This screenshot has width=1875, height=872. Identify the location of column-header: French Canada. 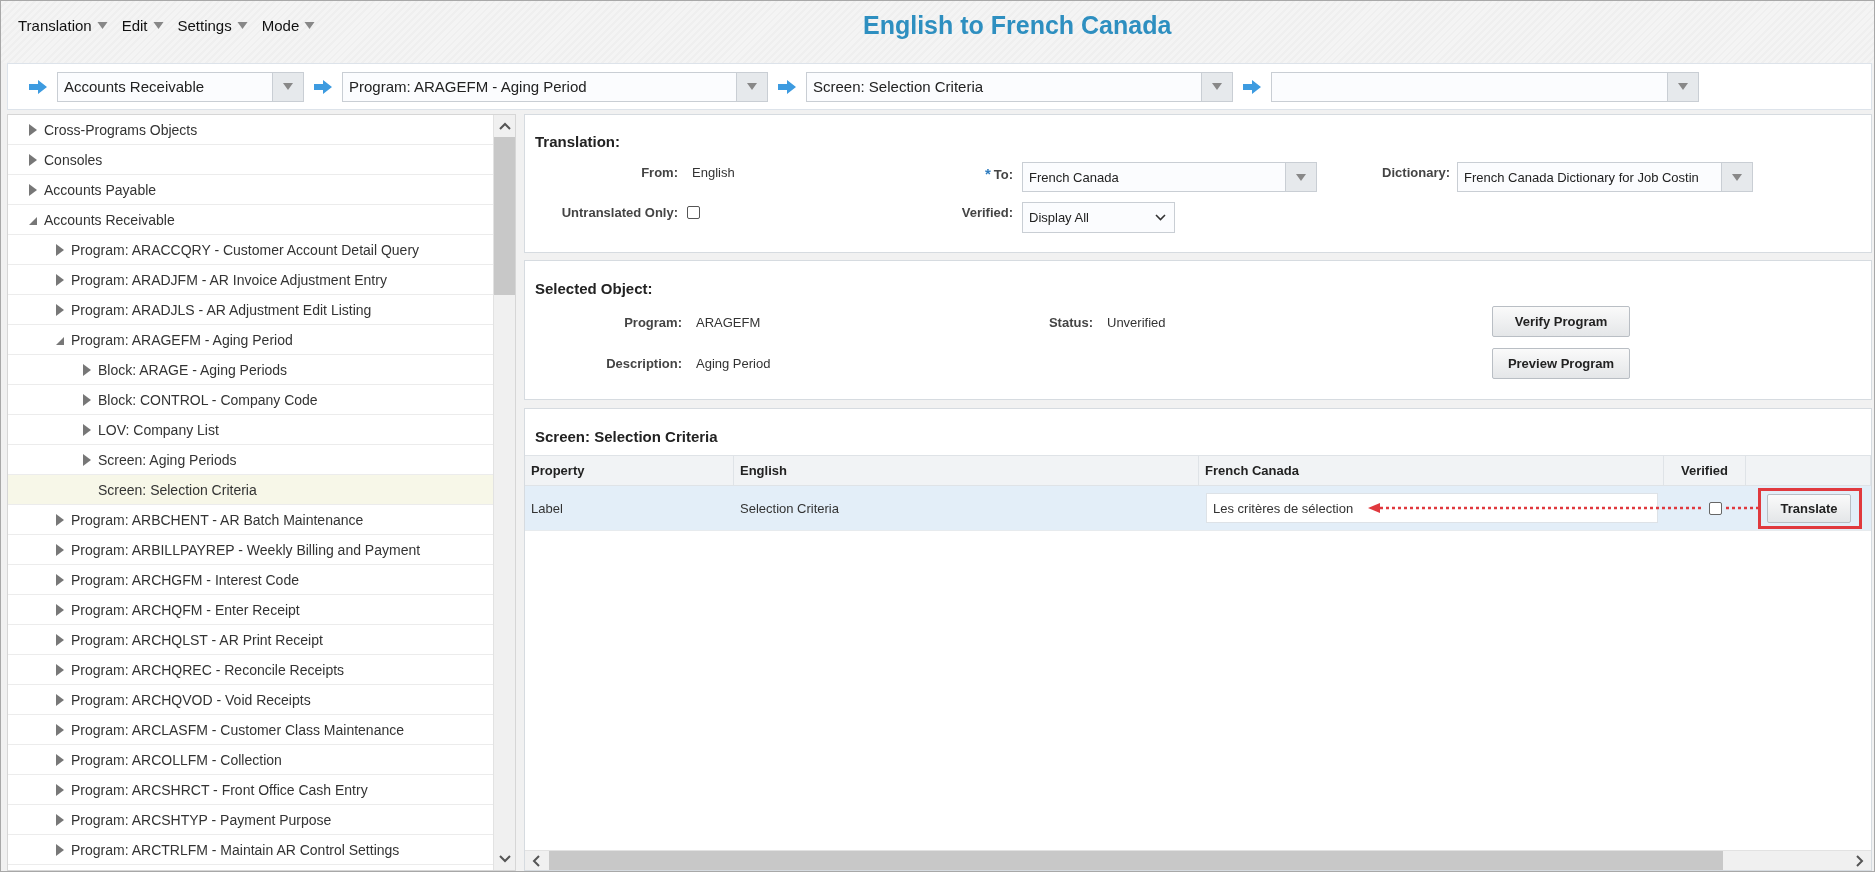
(1431, 470).